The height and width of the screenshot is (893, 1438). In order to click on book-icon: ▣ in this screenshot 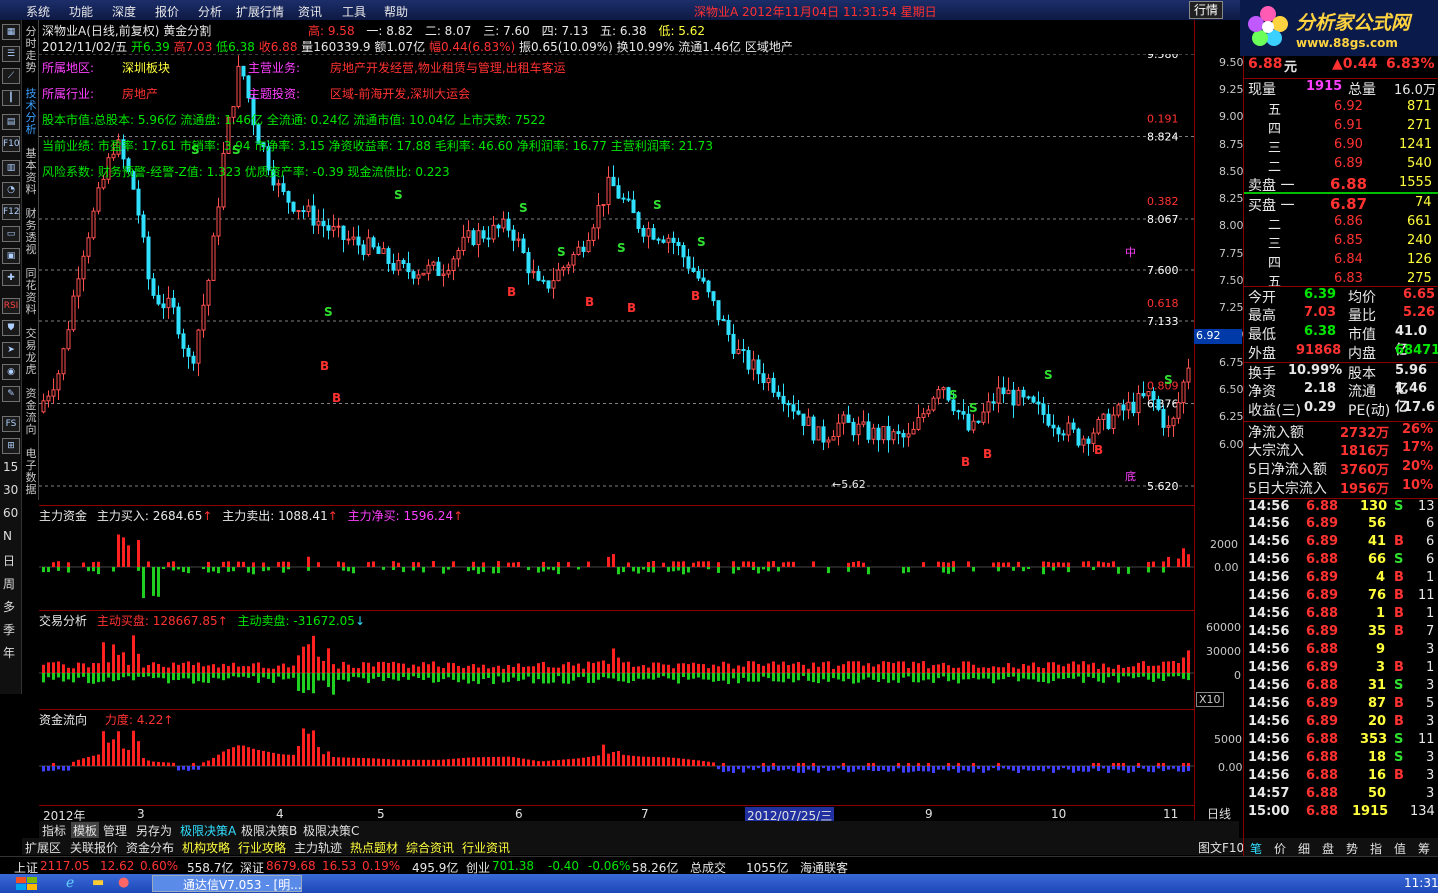, I will do `click(11, 256)`.